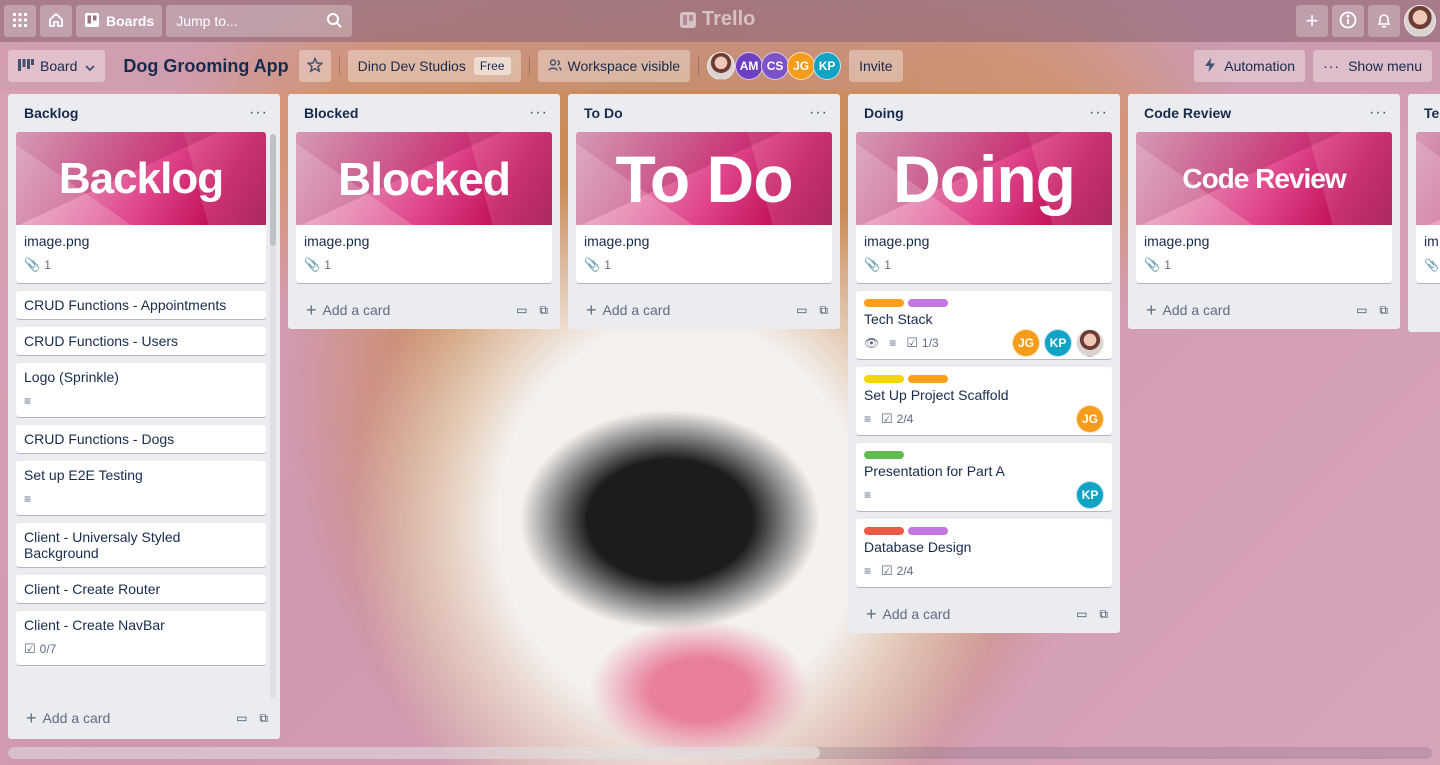 The image size is (1440, 765). What do you see at coordinates (273, 190) in the screenshot?
I see `list-scrollbar-thumb` at bounding box center [273, 190].